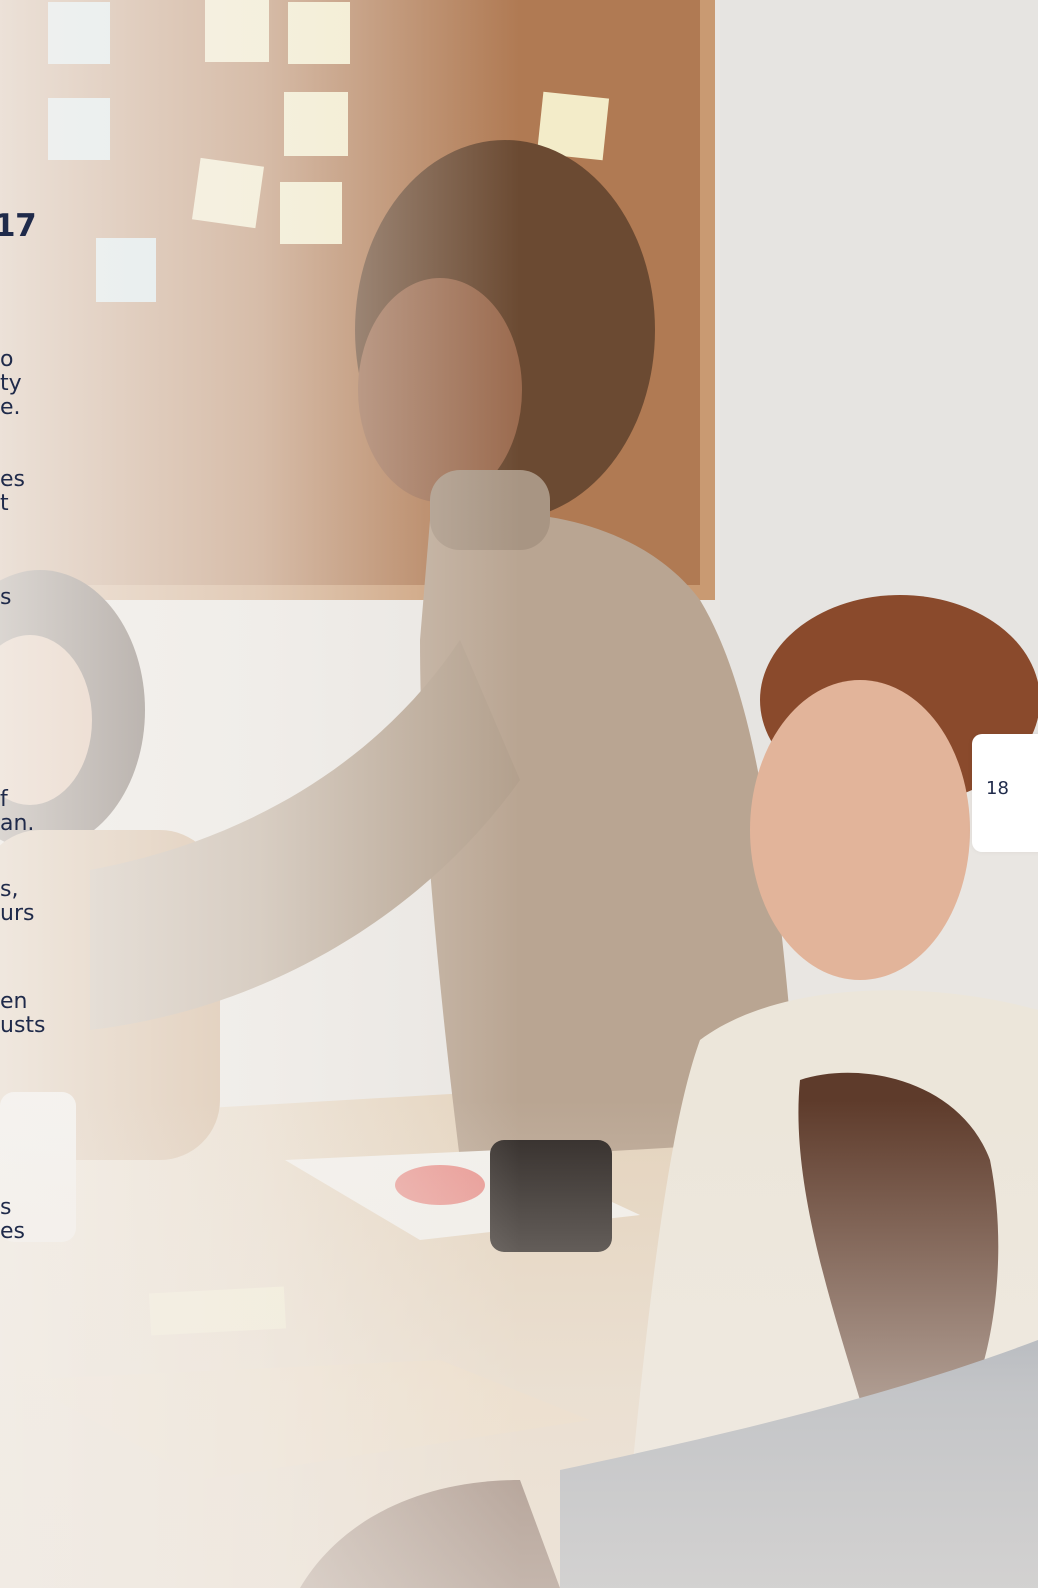  I want to click on text-fragment: usts, so click(23, 1025).